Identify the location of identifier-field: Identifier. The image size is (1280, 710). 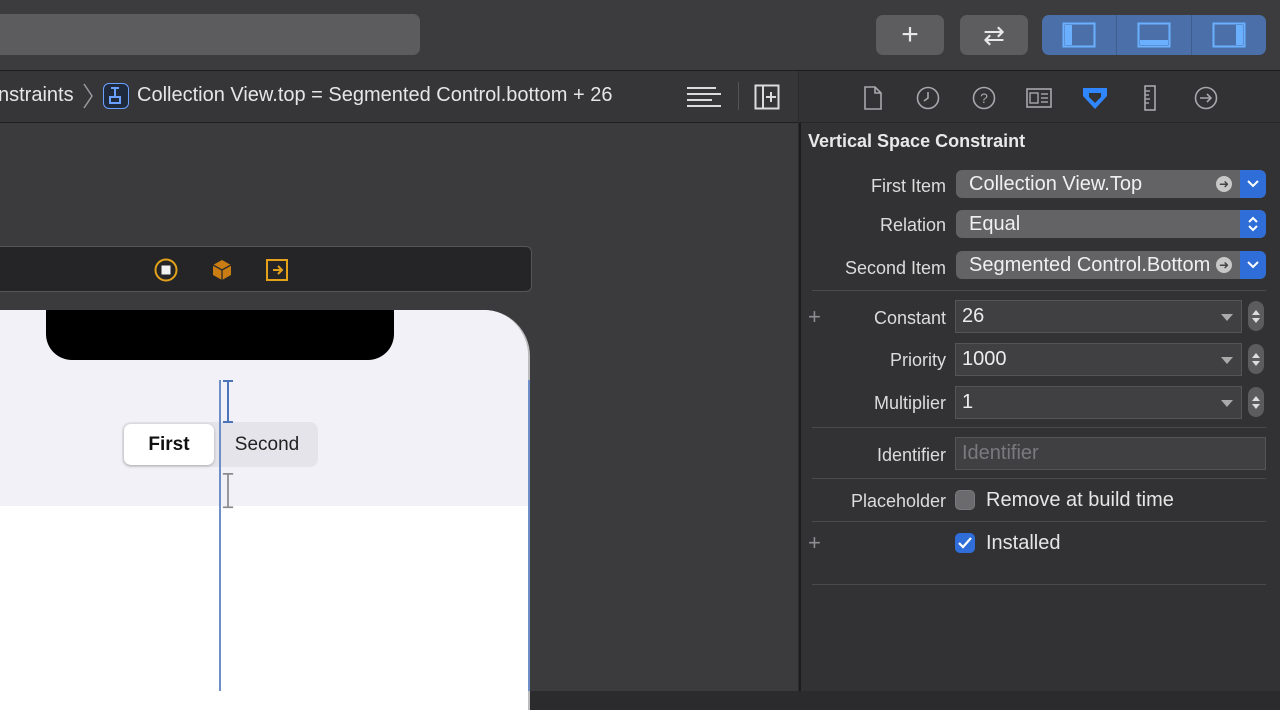
(1110, 453).